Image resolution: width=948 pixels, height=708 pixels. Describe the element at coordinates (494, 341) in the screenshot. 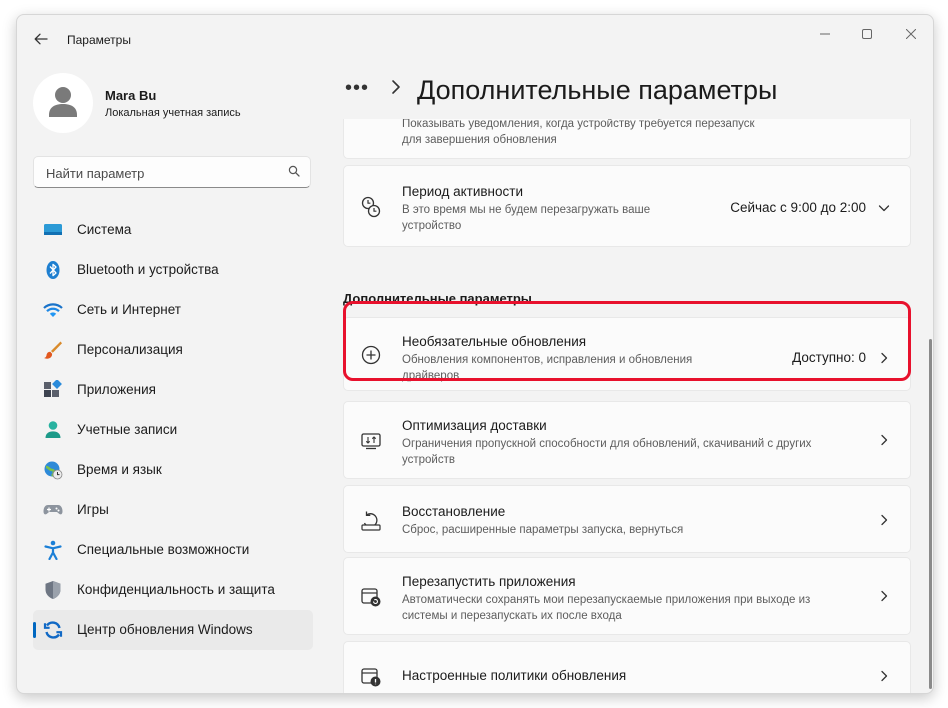

I see `card-title: Необязательные обновления` at that location.